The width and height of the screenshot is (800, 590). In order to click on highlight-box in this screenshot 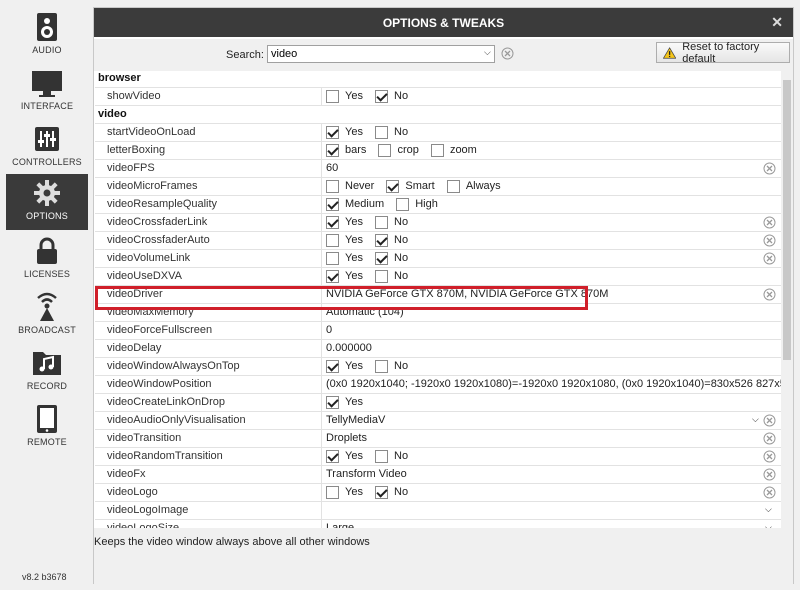, I will do `click(341, 298)`.